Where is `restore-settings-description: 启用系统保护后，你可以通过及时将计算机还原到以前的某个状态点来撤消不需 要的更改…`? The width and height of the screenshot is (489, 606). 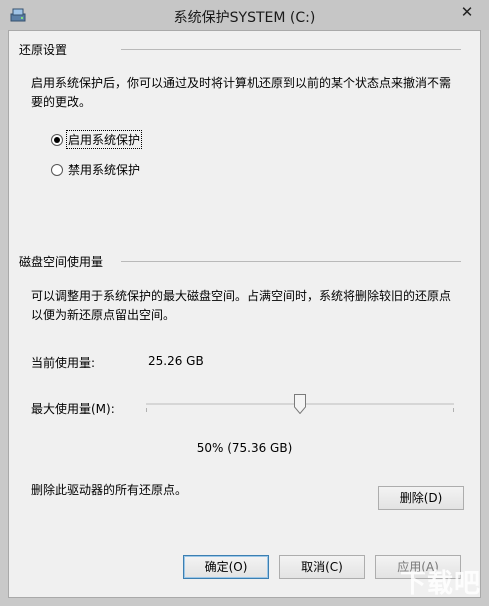 restore-settings-description: 启用系统保护后，你可以通过及时将计算机还原到以前的某个状态点来撤消不需 要的更改… is located at coordinates (251, 93).